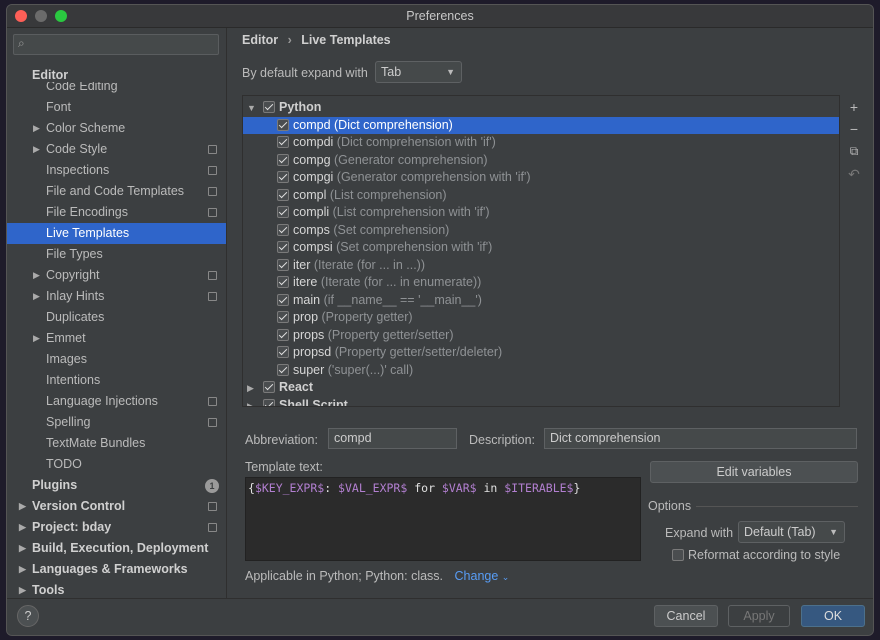 This screenshot has width=880, height=640. Describe the element at coordinates (541, 388) in the screenshot. I see `template-group: ▶ React` at that location.